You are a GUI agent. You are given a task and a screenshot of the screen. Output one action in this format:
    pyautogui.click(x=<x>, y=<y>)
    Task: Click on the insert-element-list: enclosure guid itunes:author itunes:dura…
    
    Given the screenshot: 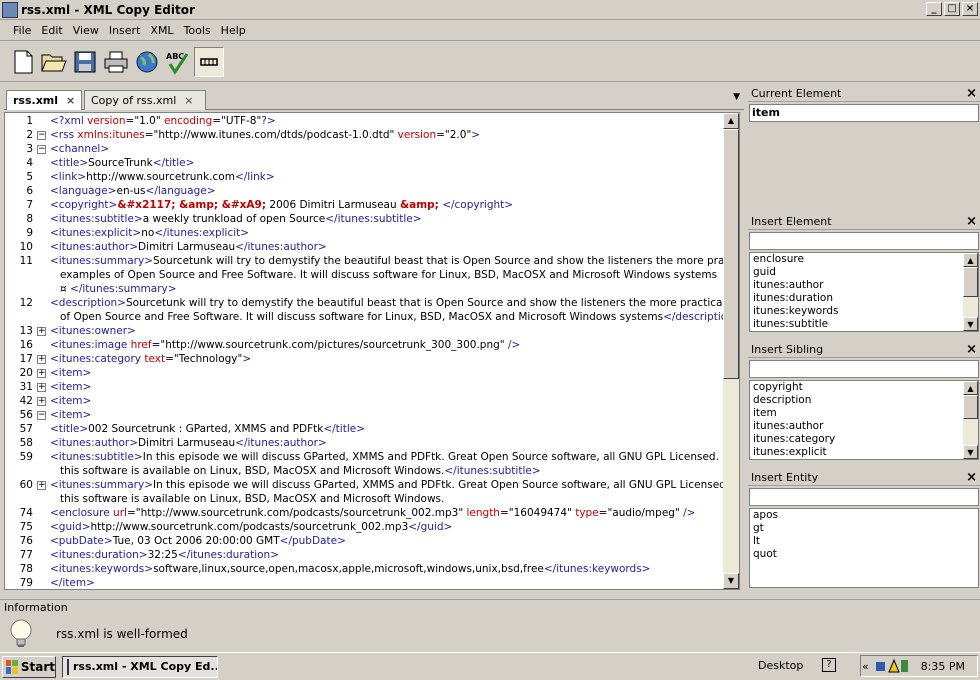 What is the action you would take?
    pyautogui.click(x=864, y=292)
    